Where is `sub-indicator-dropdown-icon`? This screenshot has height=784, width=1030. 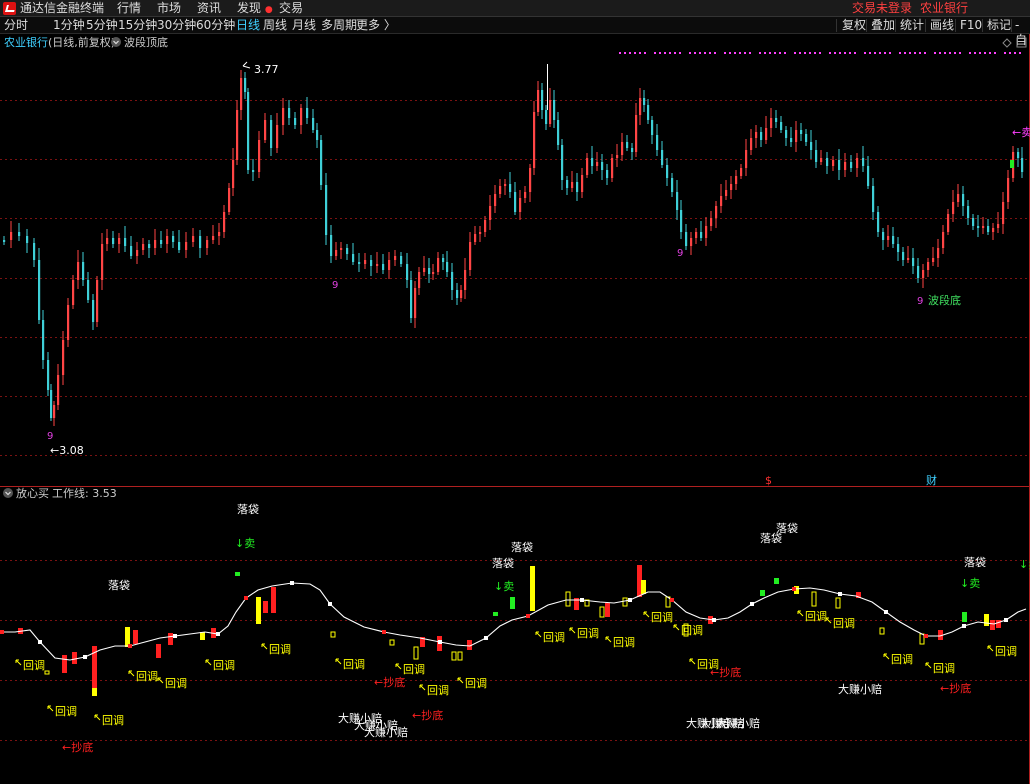 sub-indicator-dropdown-icon is located at coordinates (8, 493).